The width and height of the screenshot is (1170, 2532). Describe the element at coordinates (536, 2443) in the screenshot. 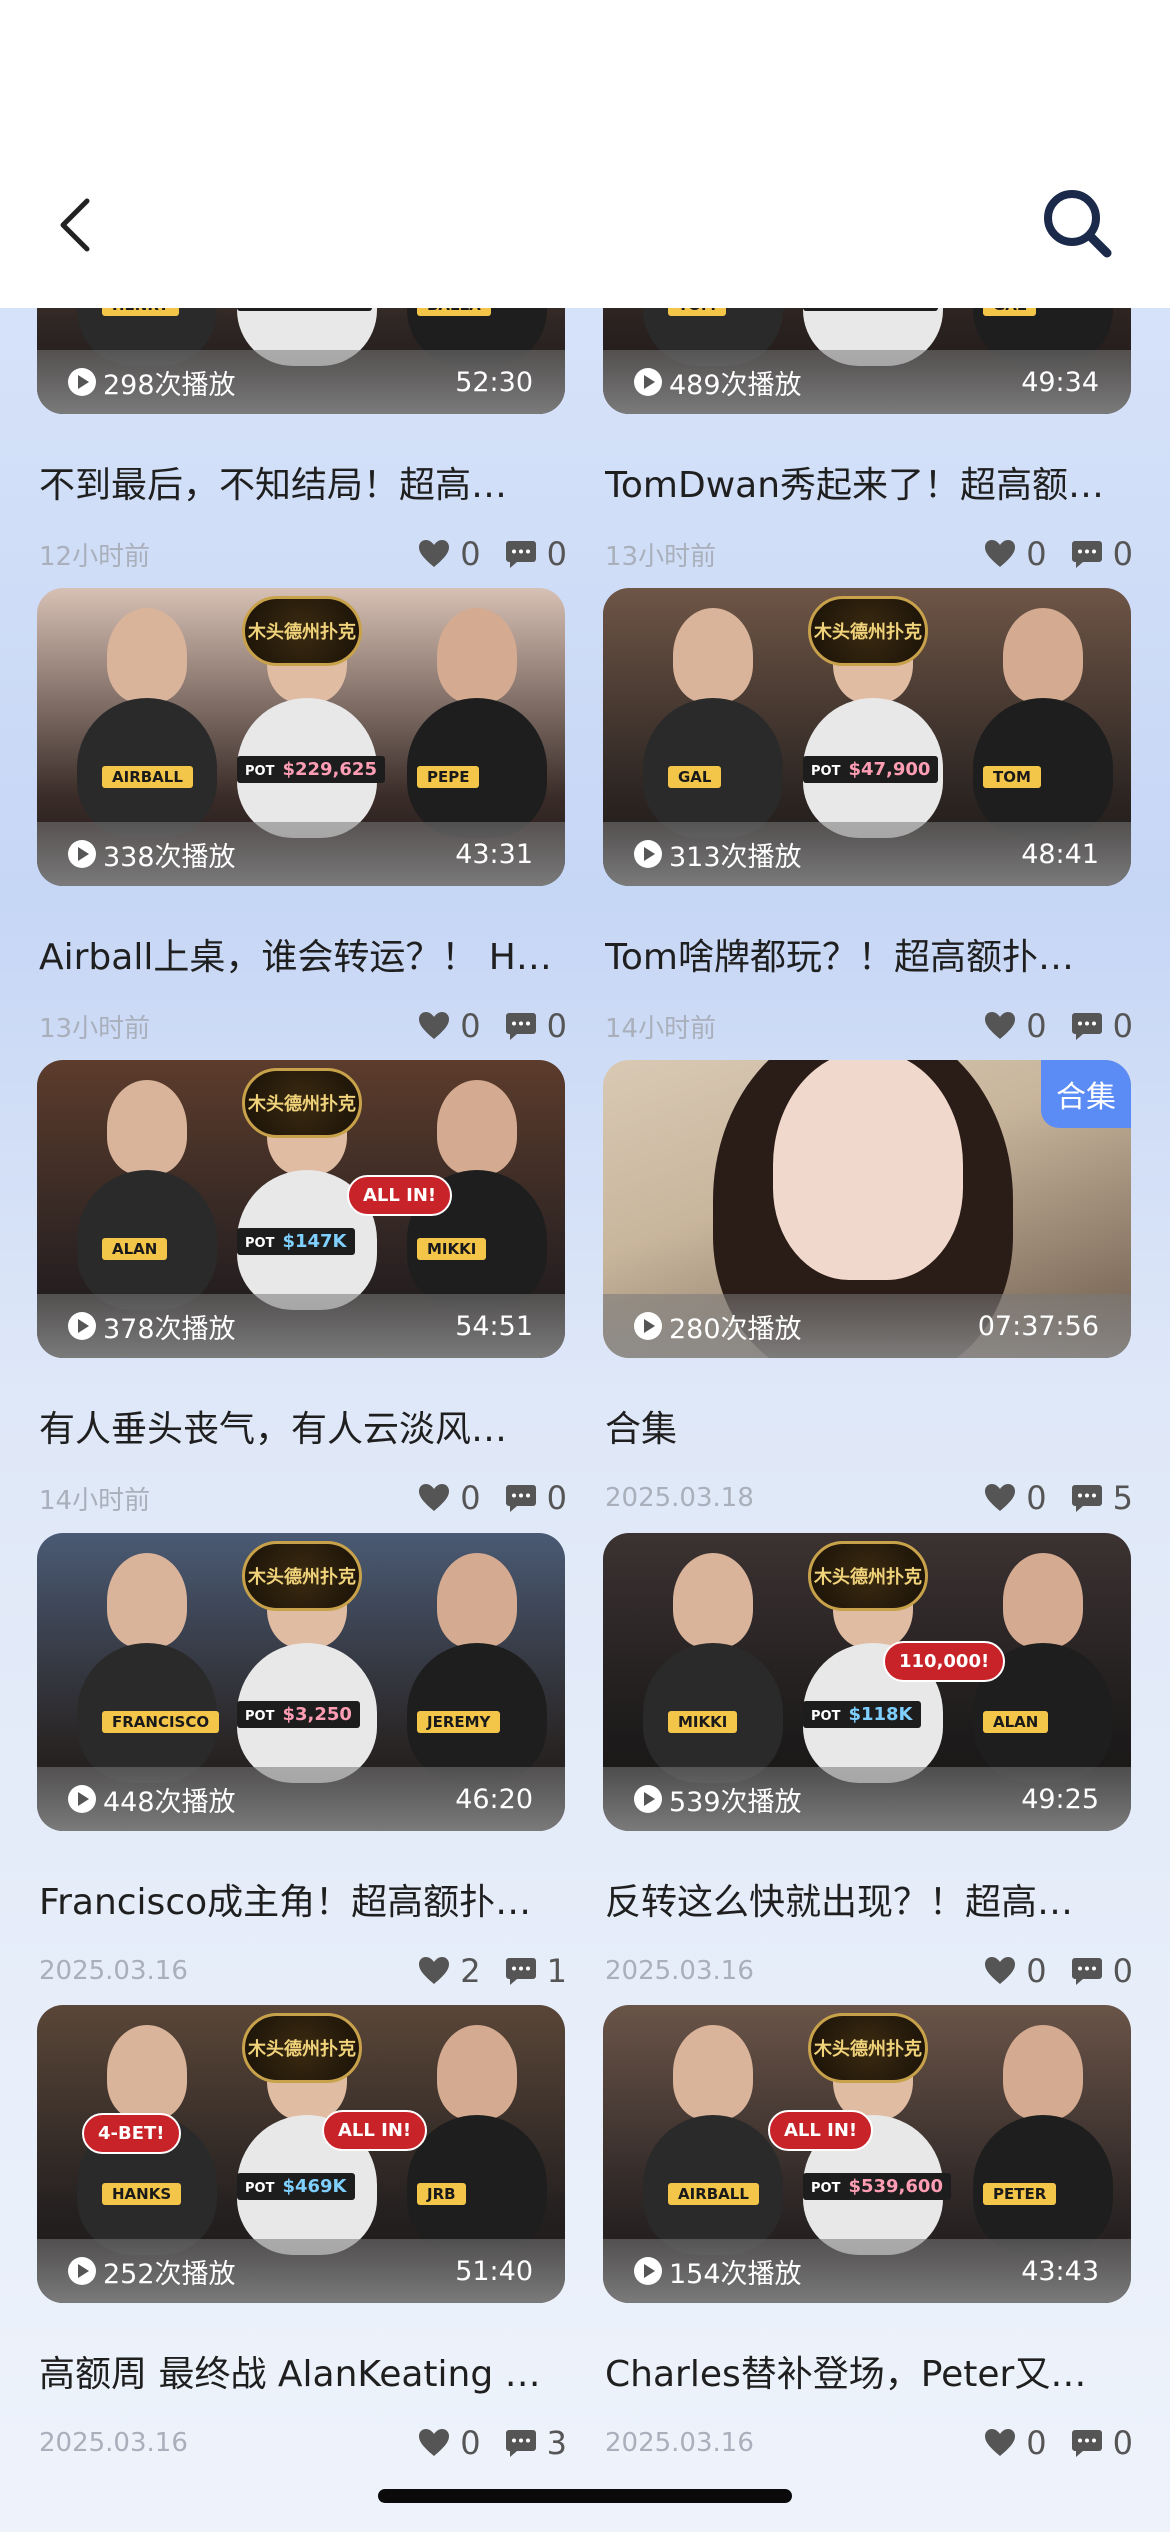

I see `comment-button: 3` at that location.